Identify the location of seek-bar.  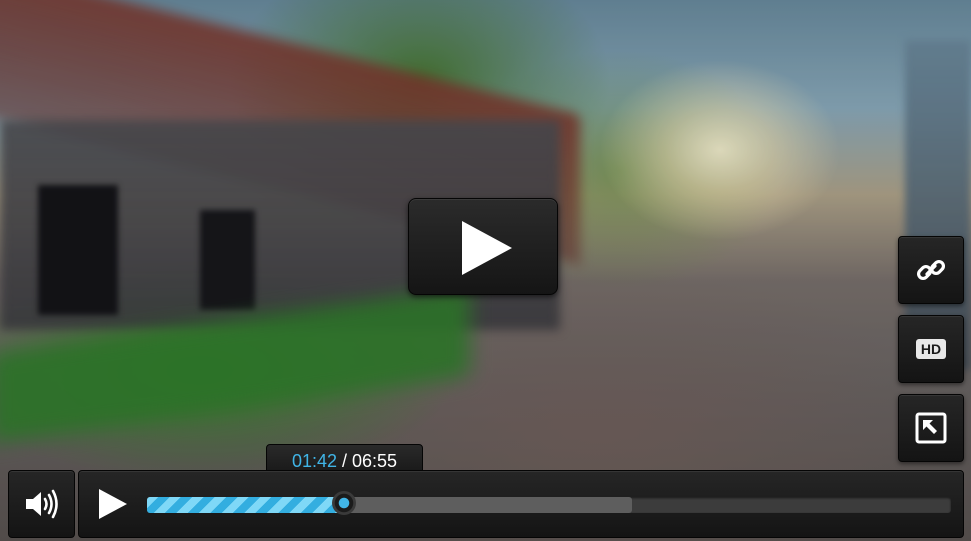
(549, 503).